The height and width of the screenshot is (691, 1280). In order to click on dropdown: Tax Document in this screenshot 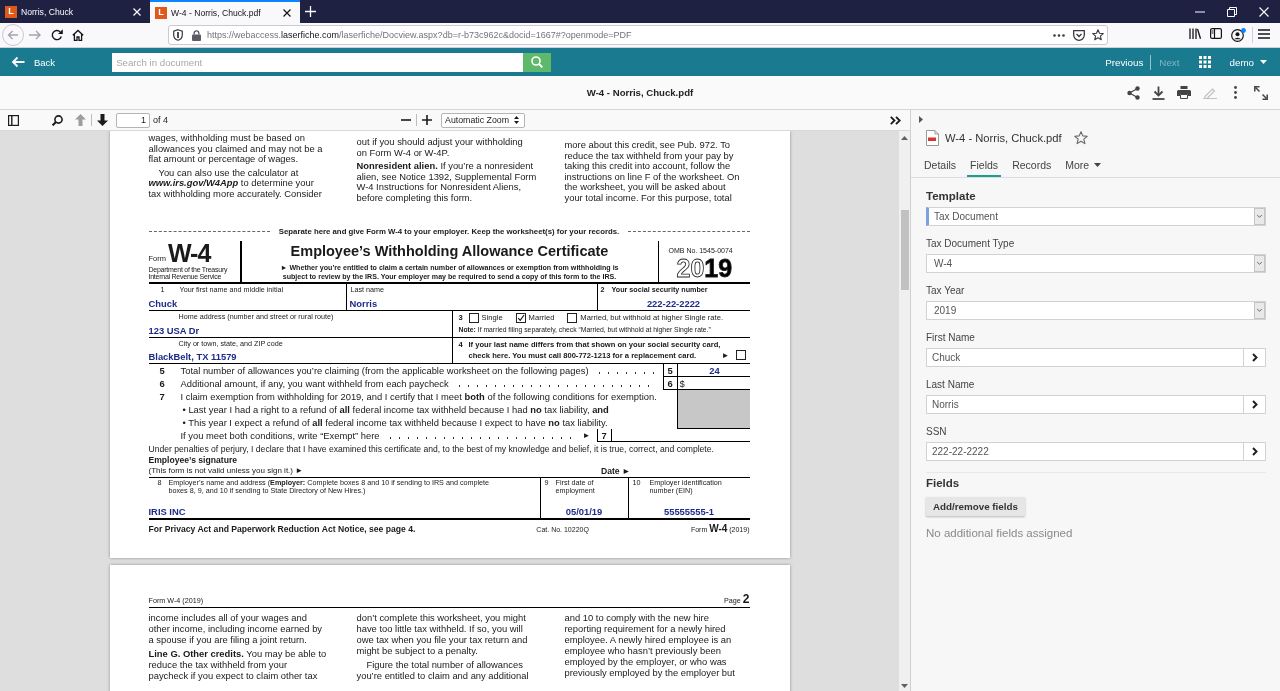, I will do `click(1096, 216)`.